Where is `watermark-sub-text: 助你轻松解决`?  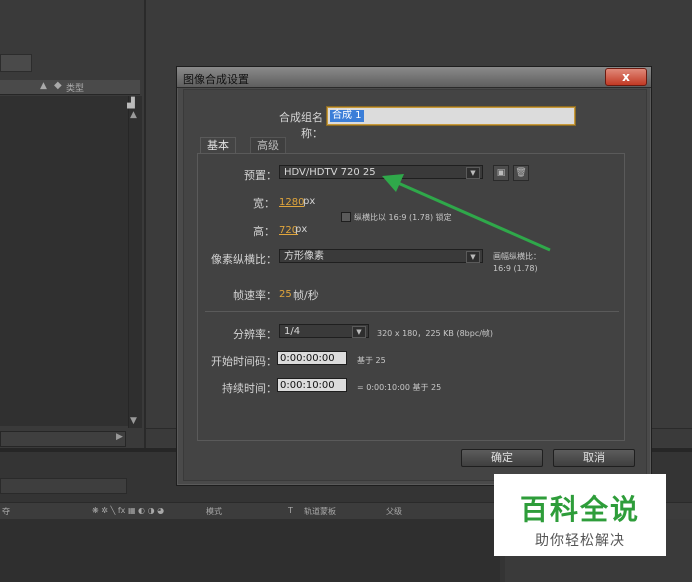
watermark-sub-text: 助你轻松解决 is located at coordinates (580, 541).